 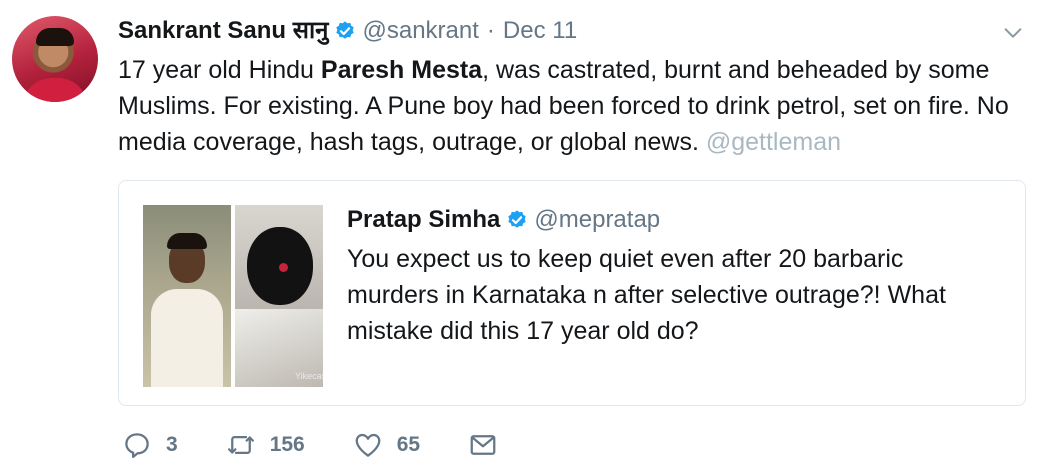 I want to click on quoted-tweet-header: Pratap Simha @mepratap, so click(x=503, y=220).